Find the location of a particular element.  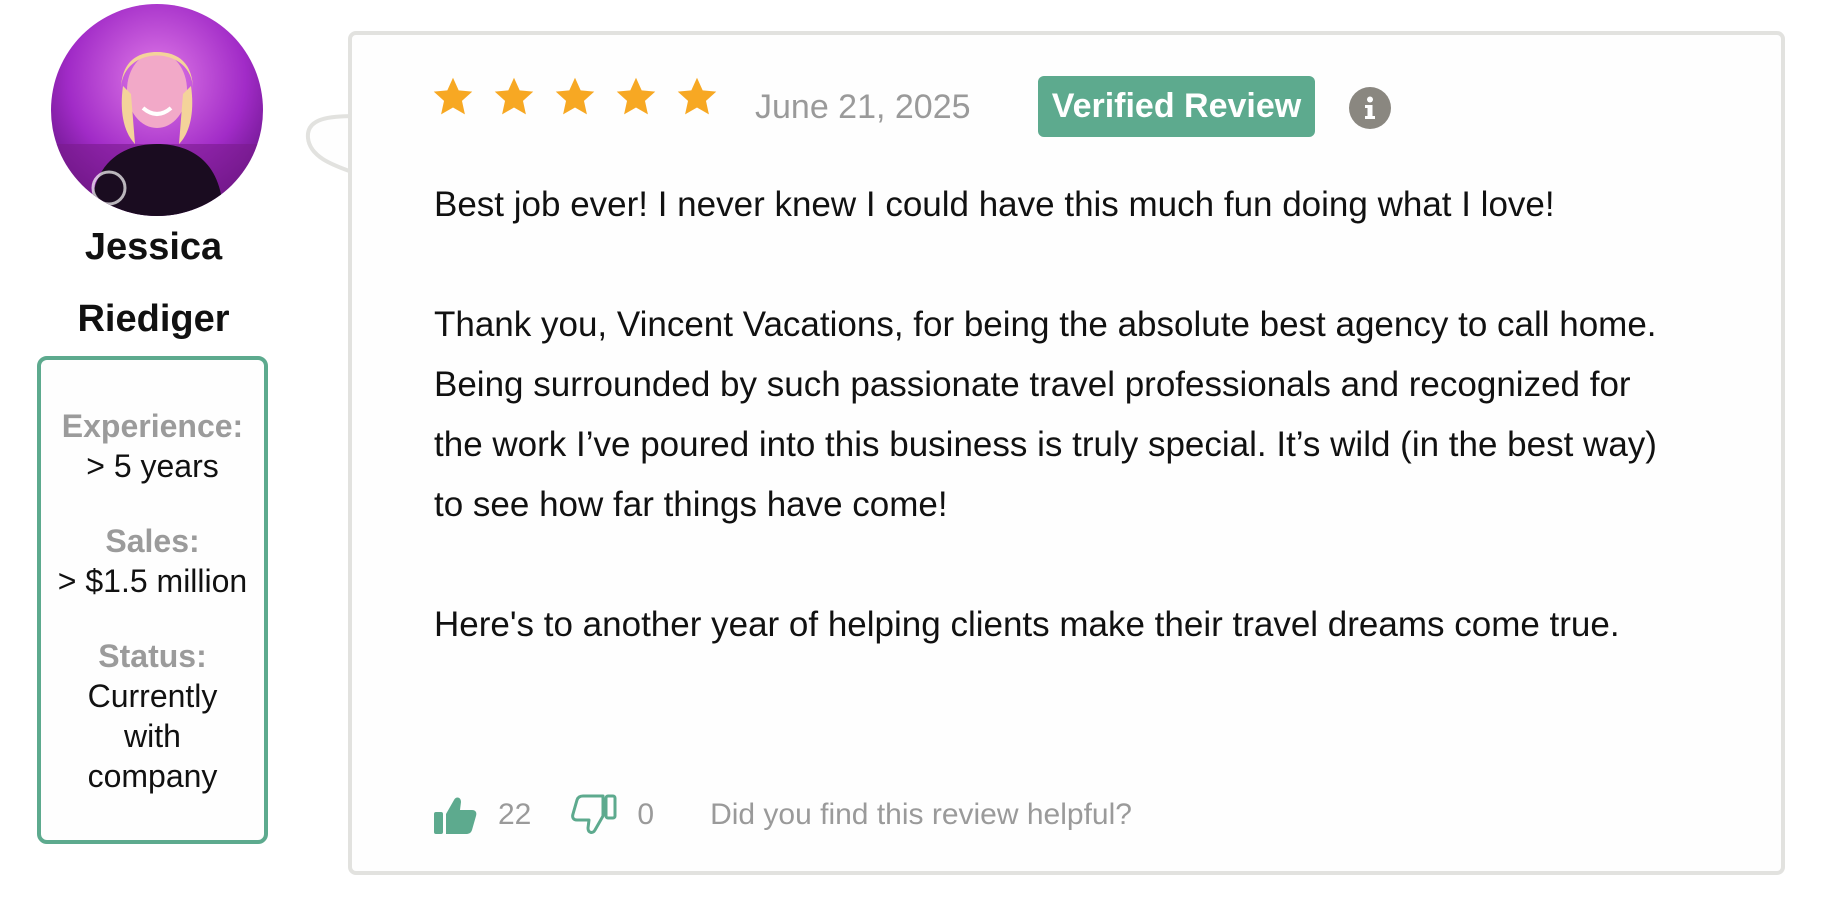

helpful-prompt: Did you find this review helpful? is located at coordinates (921, 814).